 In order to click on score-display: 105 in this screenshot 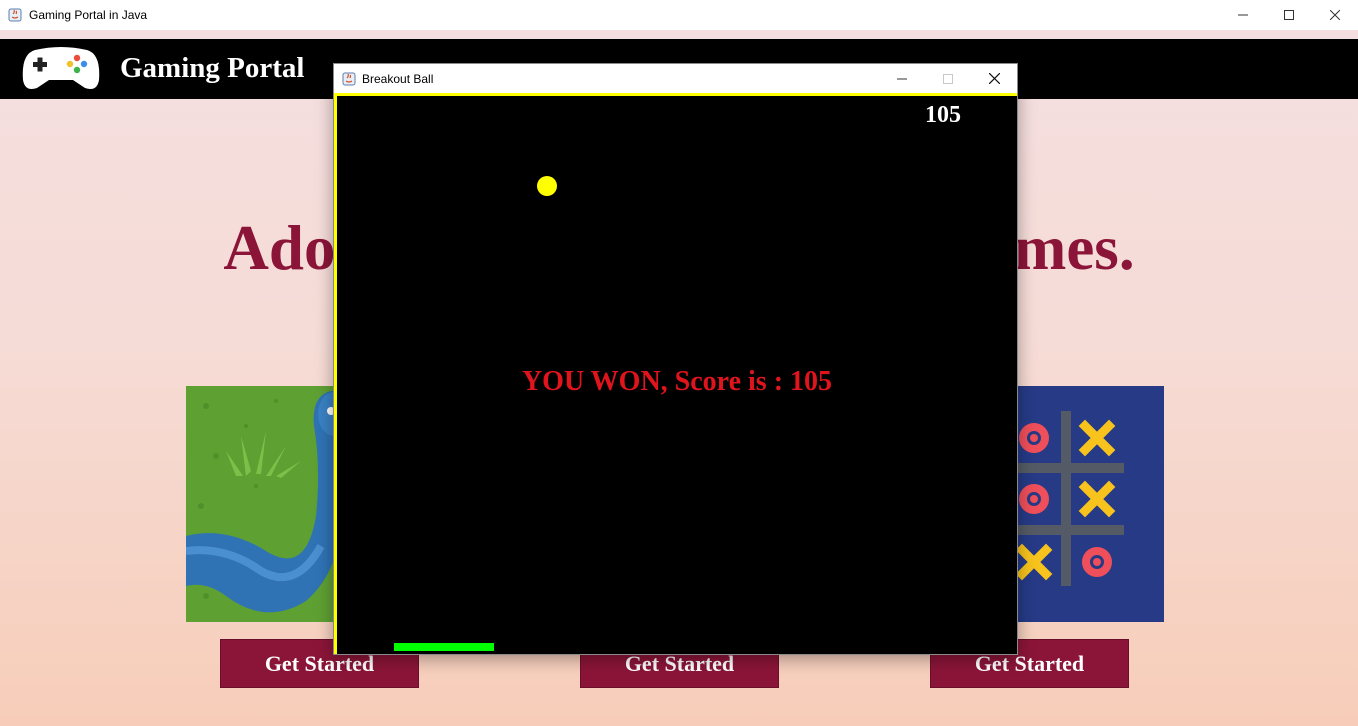, I will do `click(943, 115)`.